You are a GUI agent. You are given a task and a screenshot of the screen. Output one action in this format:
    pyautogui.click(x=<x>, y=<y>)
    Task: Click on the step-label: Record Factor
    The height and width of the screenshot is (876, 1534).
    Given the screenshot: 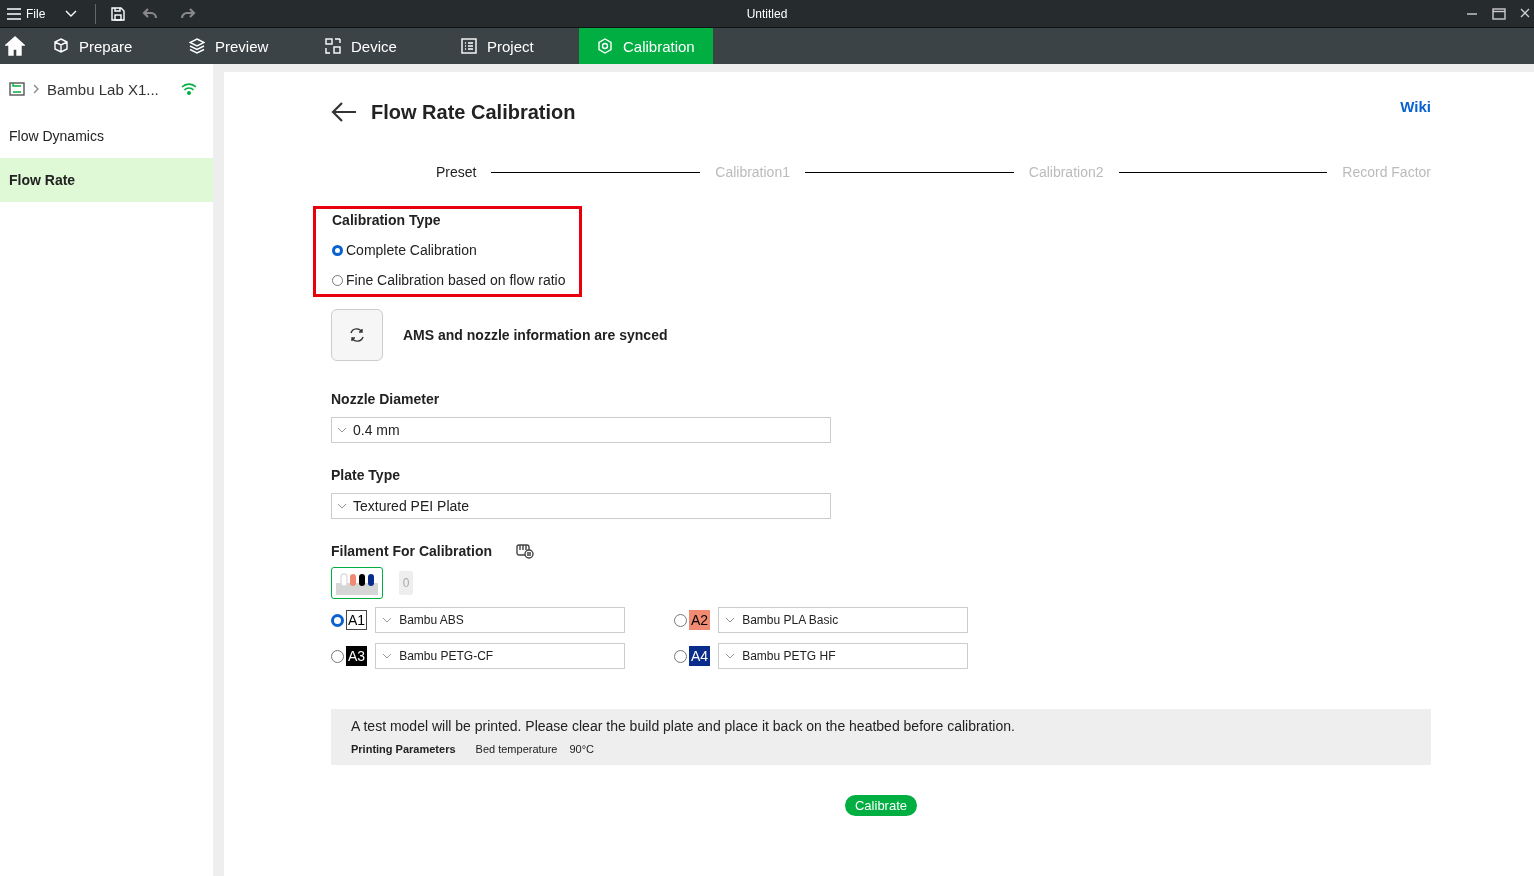 What is the action you would take?
    pyautogui.click(x=1386, y=172)
    